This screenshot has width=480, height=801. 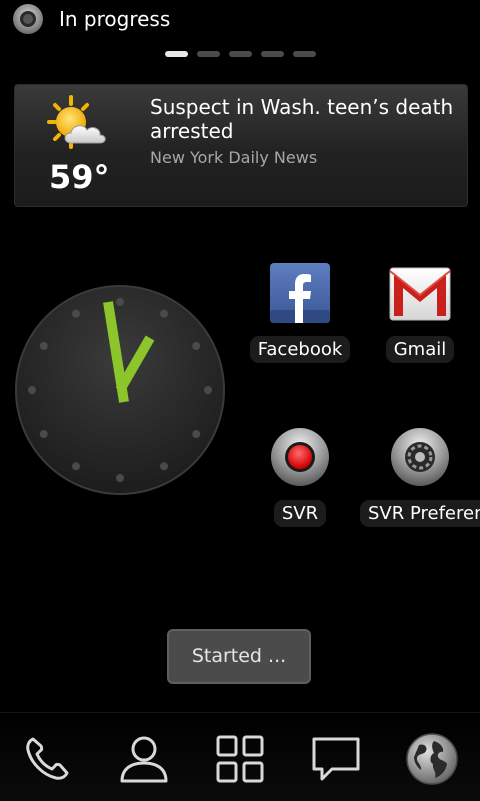 I want to click on app-drawer-icon, so click(x=240, y=759).